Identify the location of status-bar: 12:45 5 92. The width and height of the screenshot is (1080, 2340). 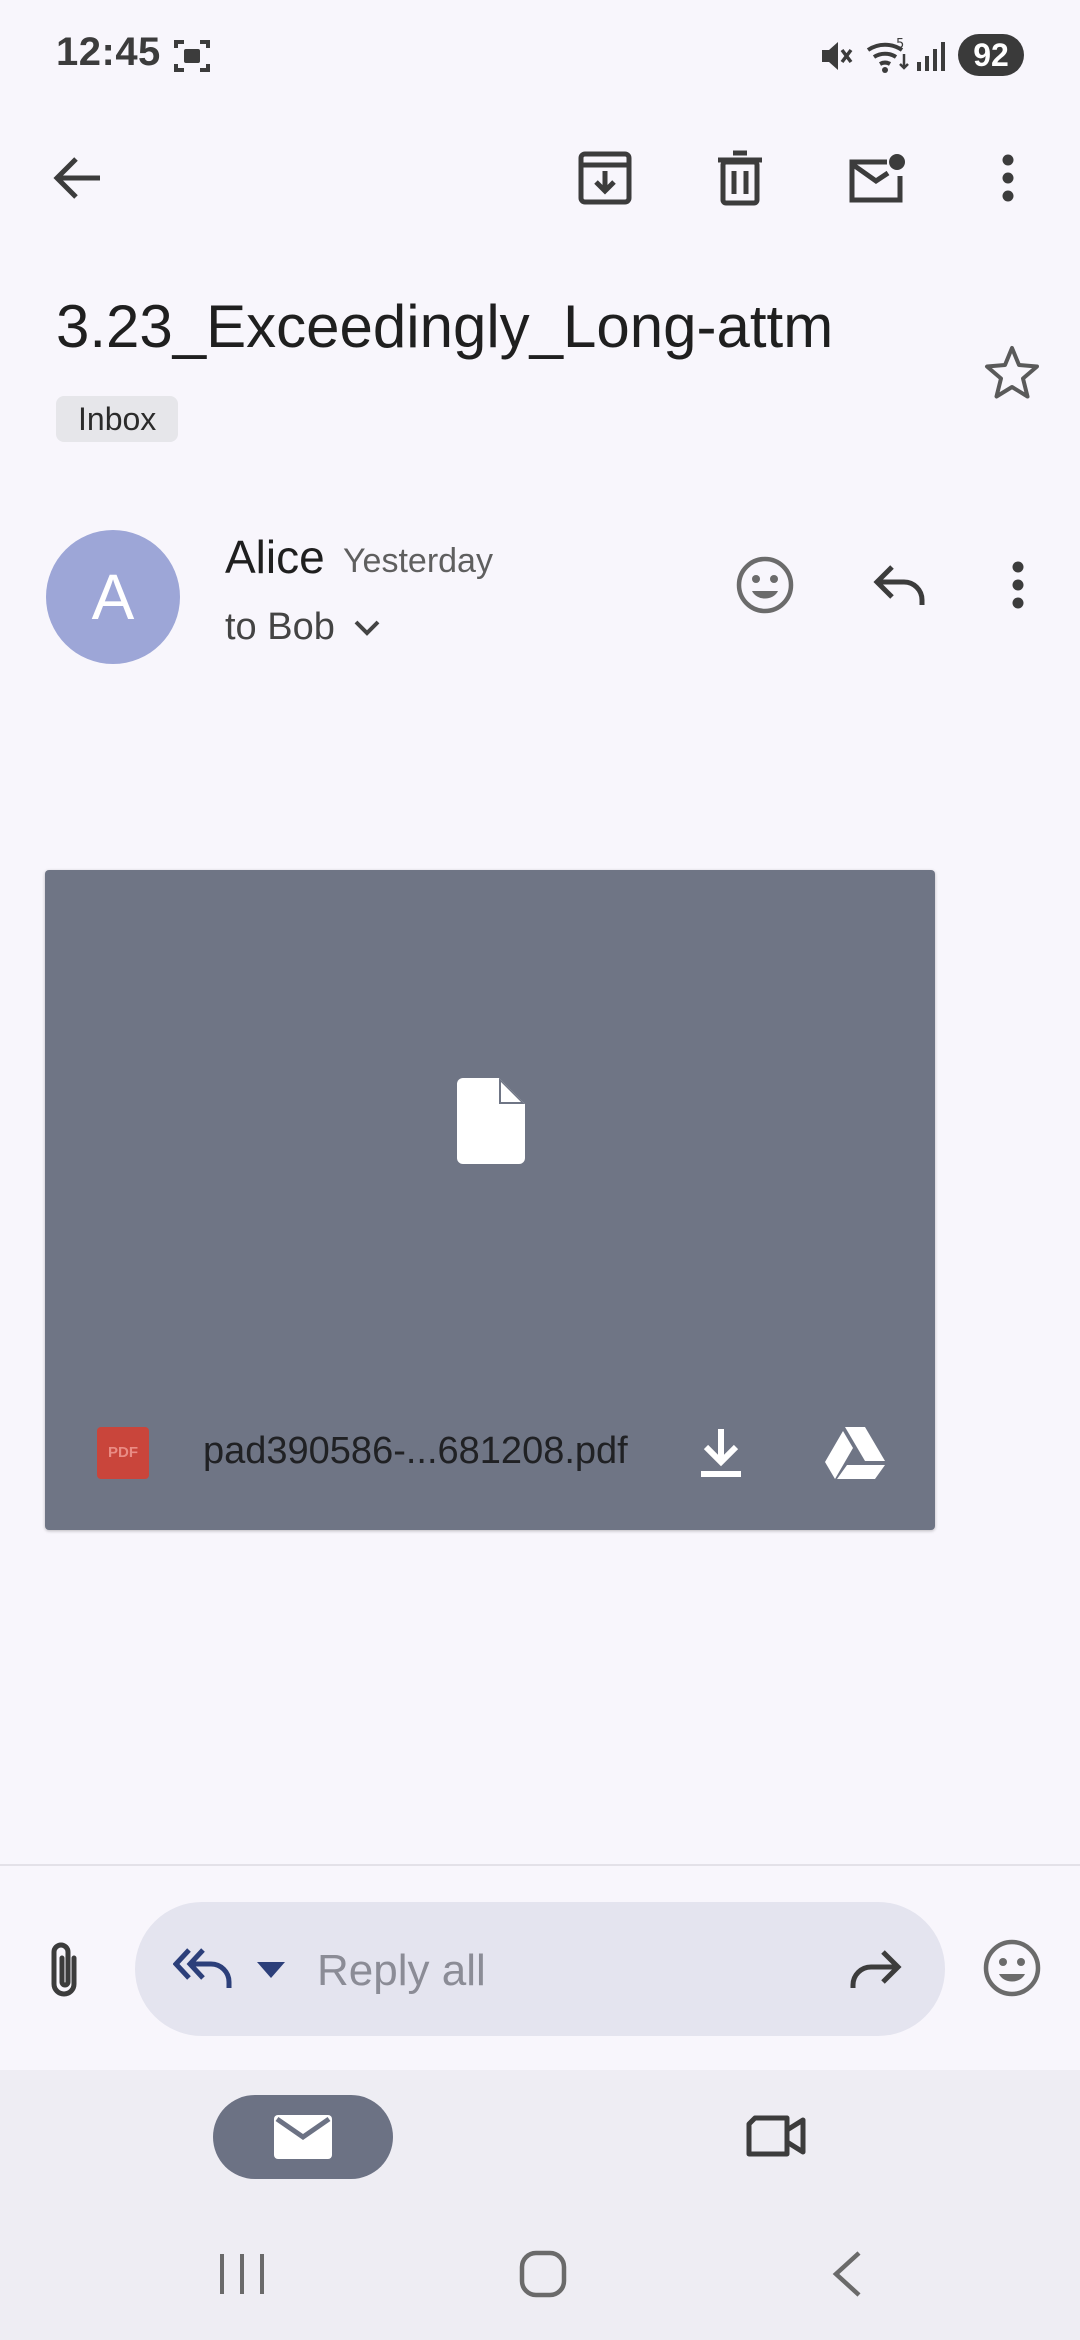
(540, 55).